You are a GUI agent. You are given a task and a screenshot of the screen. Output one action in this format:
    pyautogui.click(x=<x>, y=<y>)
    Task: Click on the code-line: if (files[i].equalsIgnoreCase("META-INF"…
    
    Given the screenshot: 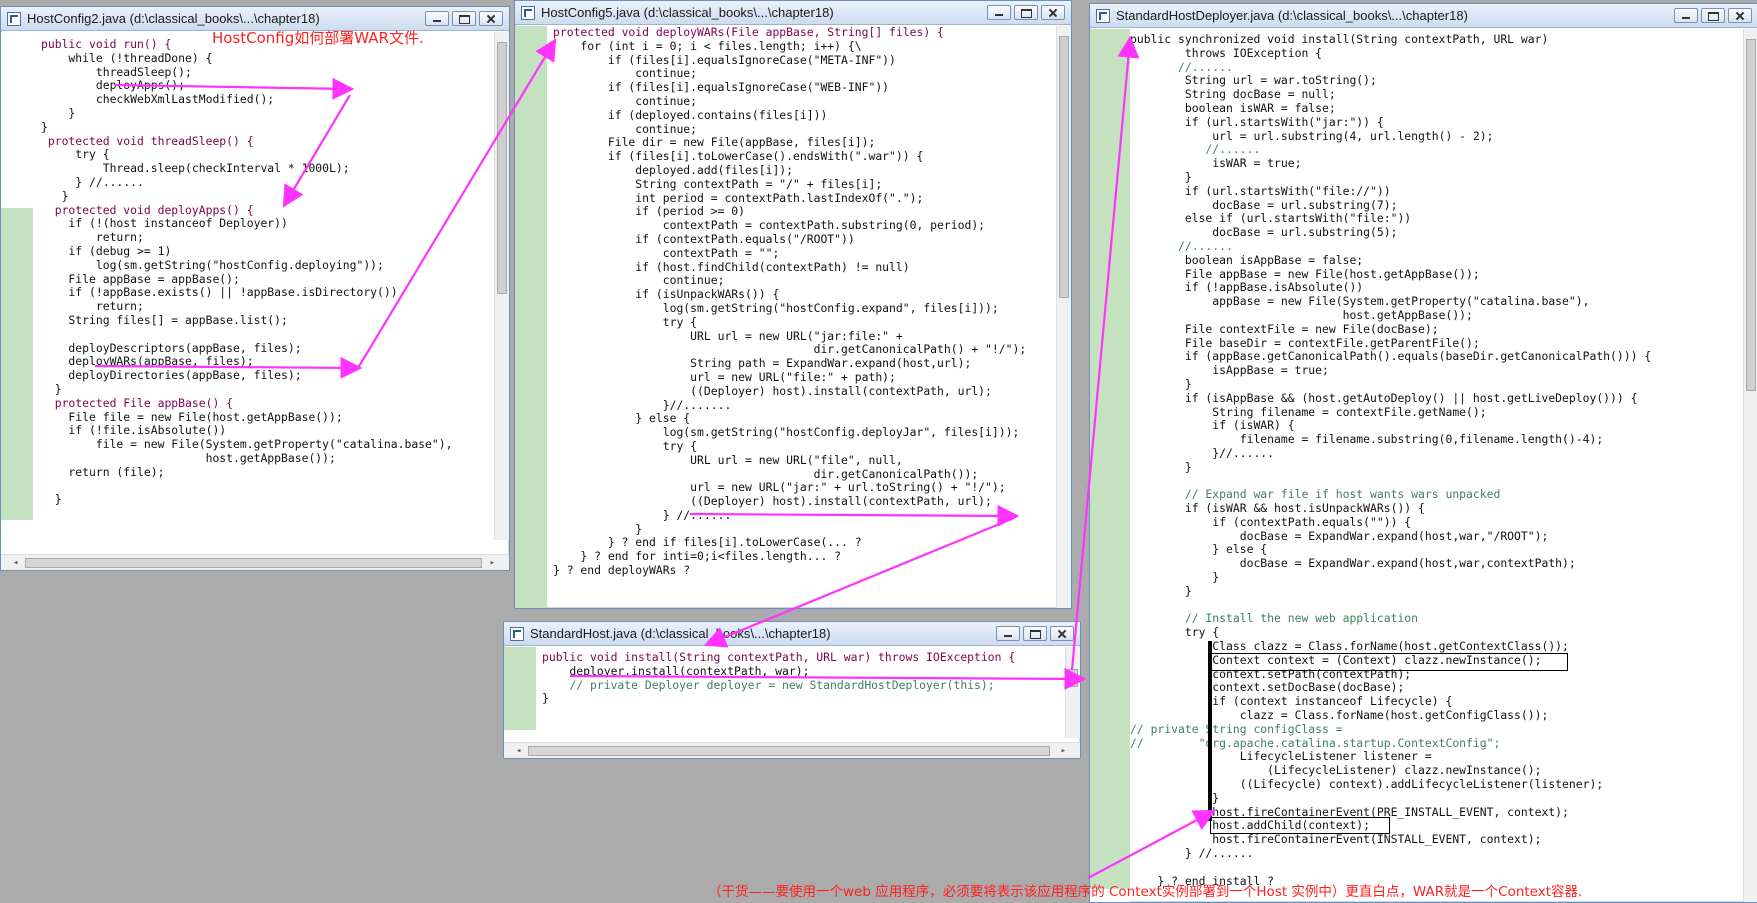 What is the action you would take?
    pyautogui.click(x=804, y=60)
    